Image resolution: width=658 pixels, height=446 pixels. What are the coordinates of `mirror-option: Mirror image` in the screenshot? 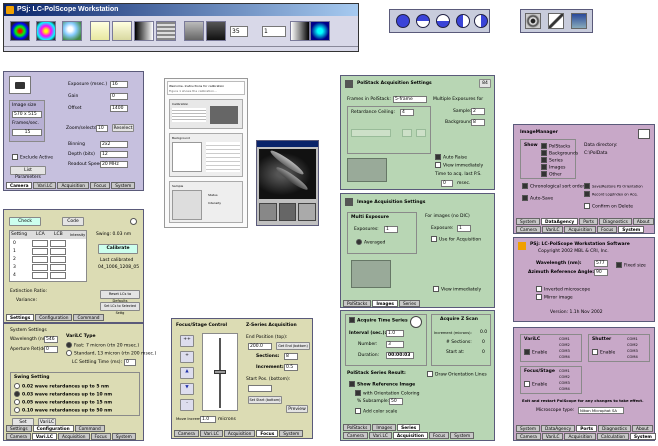 It's located at (554, 298).